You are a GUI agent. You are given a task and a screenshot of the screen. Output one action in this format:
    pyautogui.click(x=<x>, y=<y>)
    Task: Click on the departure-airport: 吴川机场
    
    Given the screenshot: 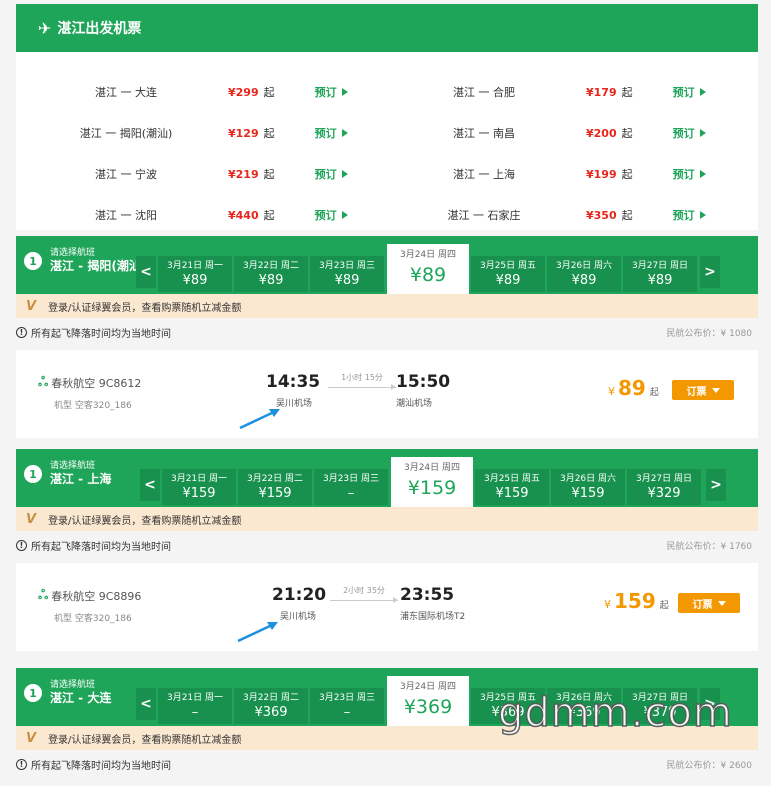 What is the action you would take?
    pyautogui.click(x=298, y=617)
    